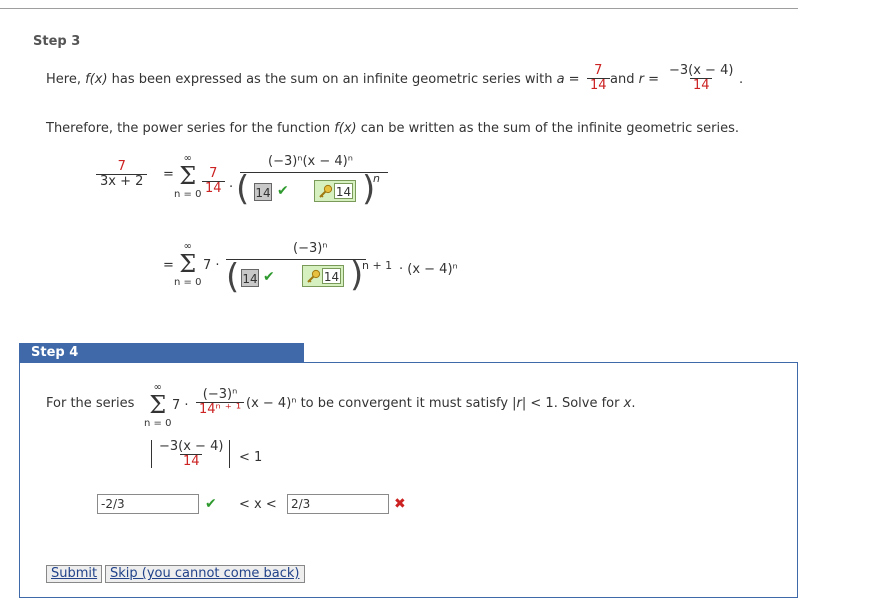  Describe the element at coordinates (205, 574) in the screenshot. I see `skip-button: Skip (you cannot come back)` at that location.